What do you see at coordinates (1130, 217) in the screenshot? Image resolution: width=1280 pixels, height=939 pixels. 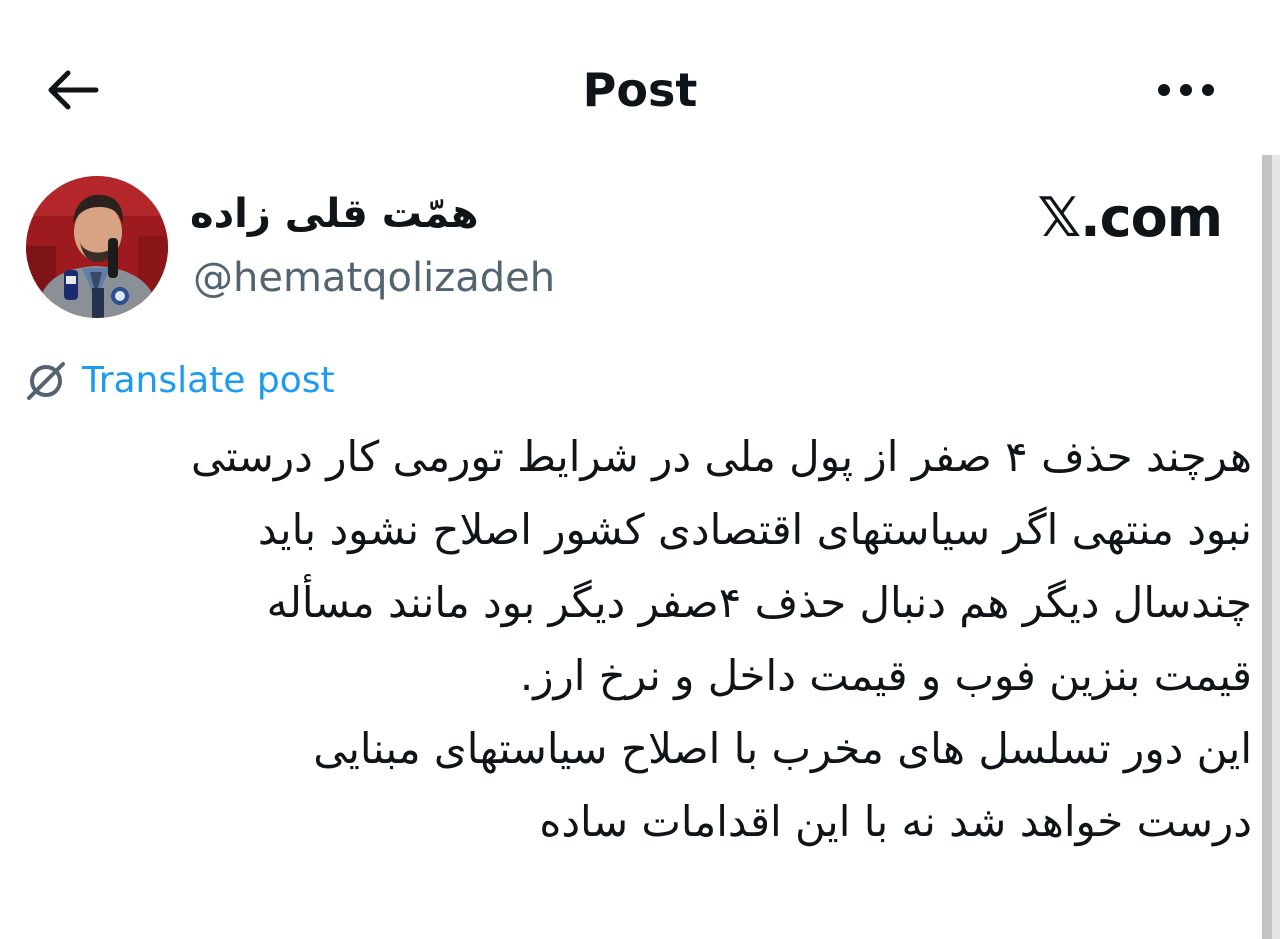 I see `x-com-watermark: 𝕏.com` at bounding box center [1130, 217].